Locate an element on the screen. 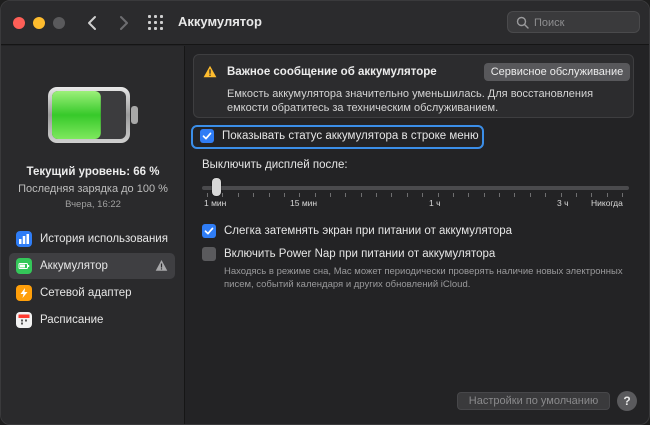  zoom-button is located at coordinates (59, 23).